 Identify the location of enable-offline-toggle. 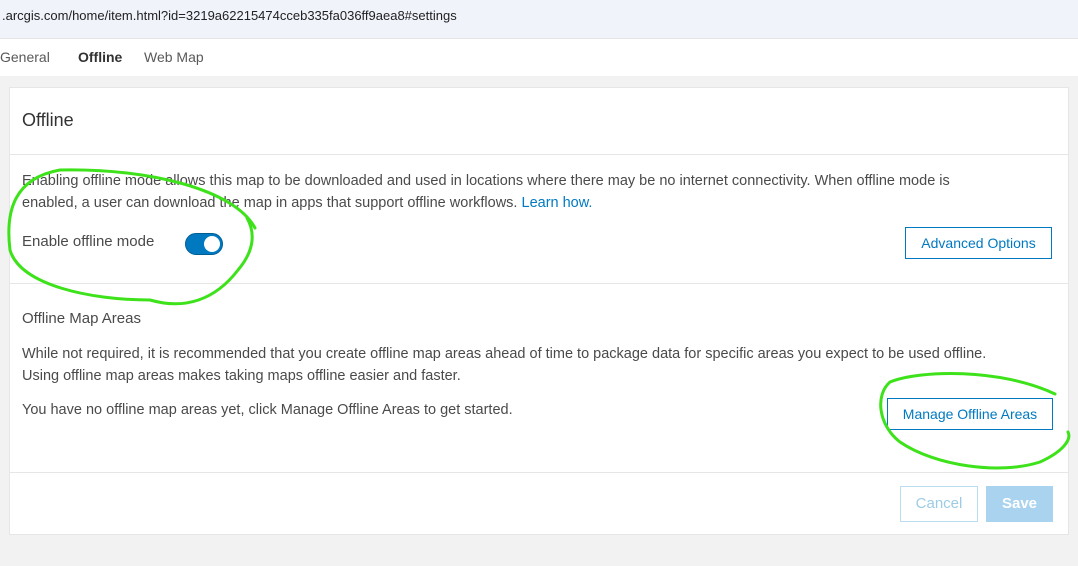
(204, 244).